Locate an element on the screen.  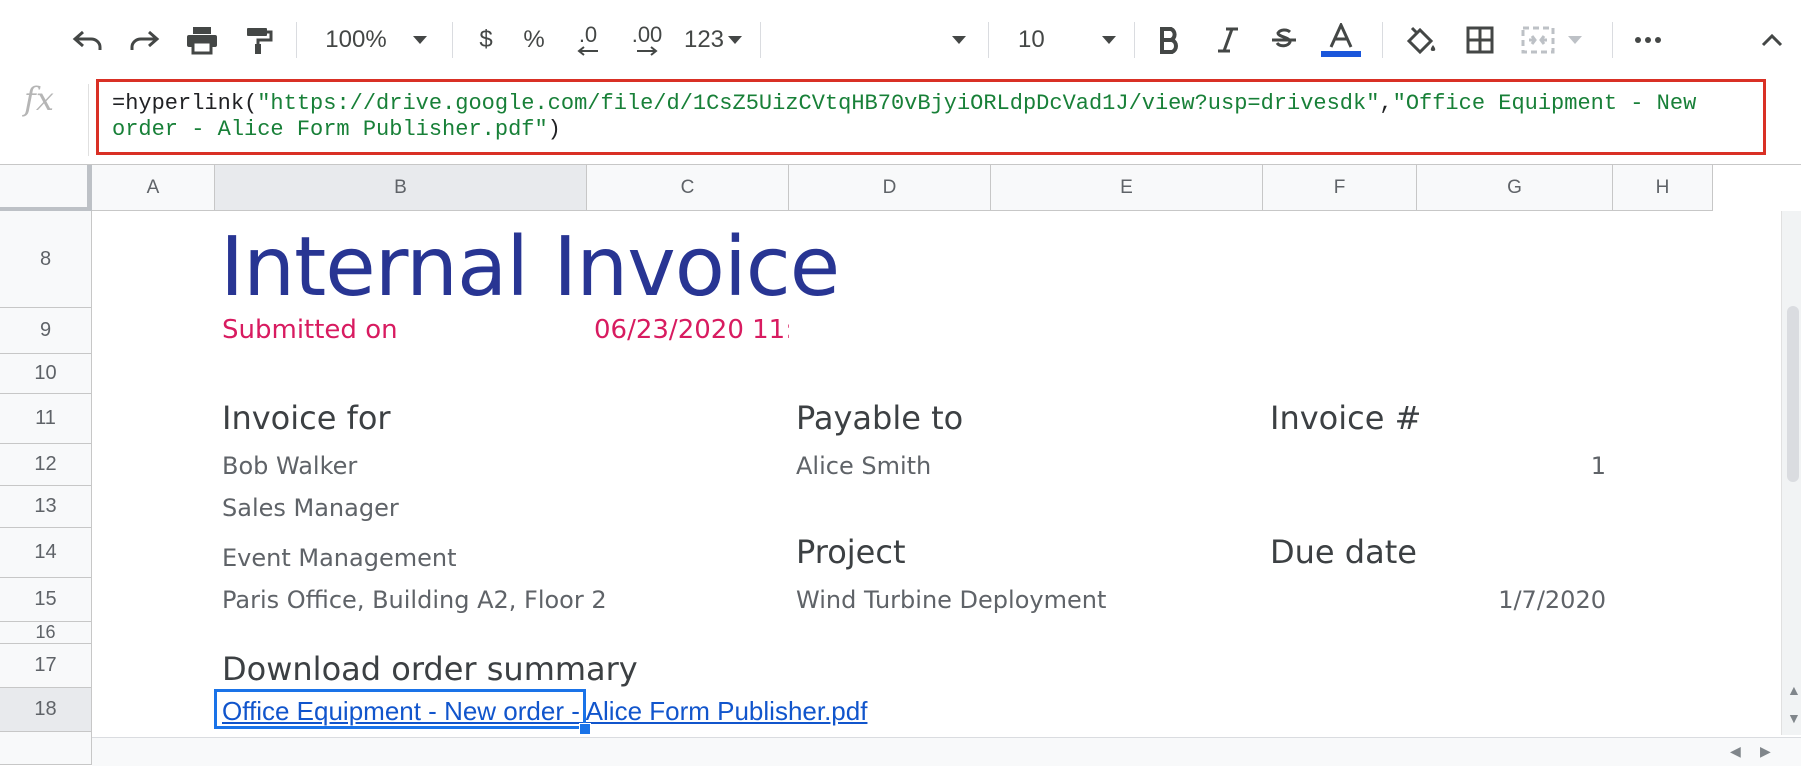
paint-format-icon is located at coordinates (258, 40).